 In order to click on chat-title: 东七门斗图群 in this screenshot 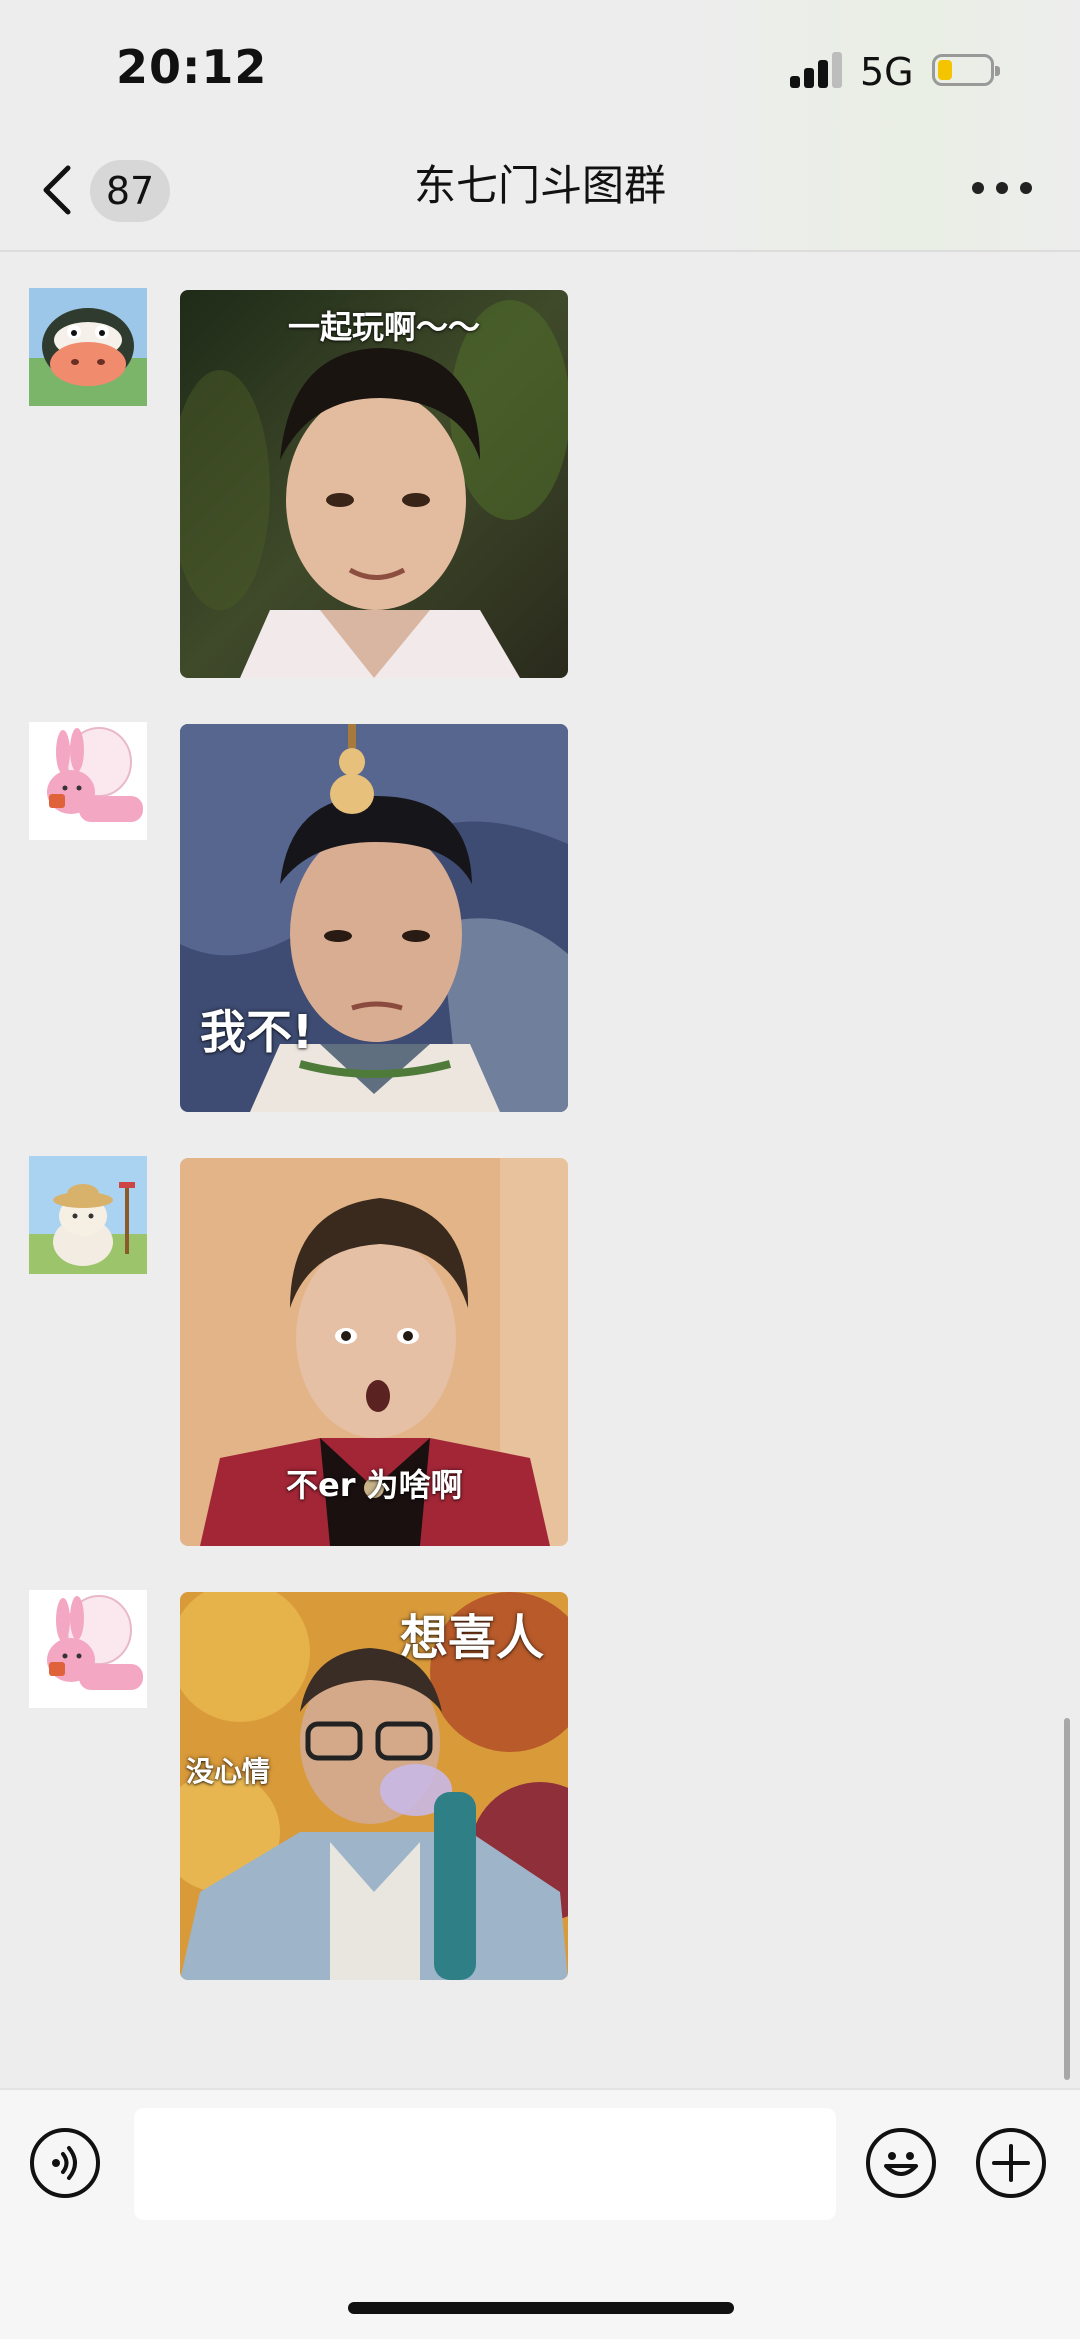, I will do `click(539, 185)`.